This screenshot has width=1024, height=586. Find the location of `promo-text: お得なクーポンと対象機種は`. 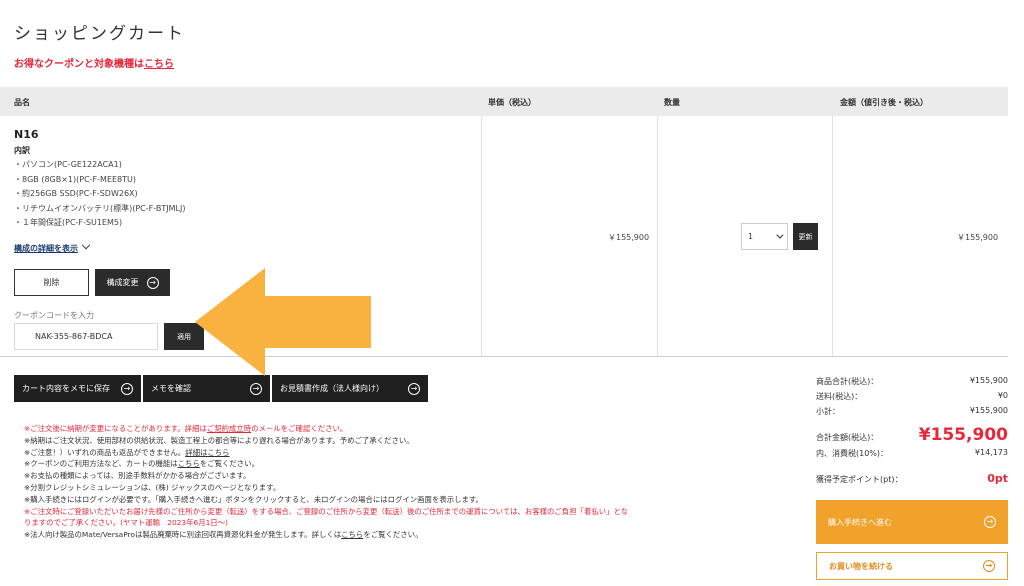

promo-text: お得なクーポンと対象機種は is located at coordinates (79, 64).